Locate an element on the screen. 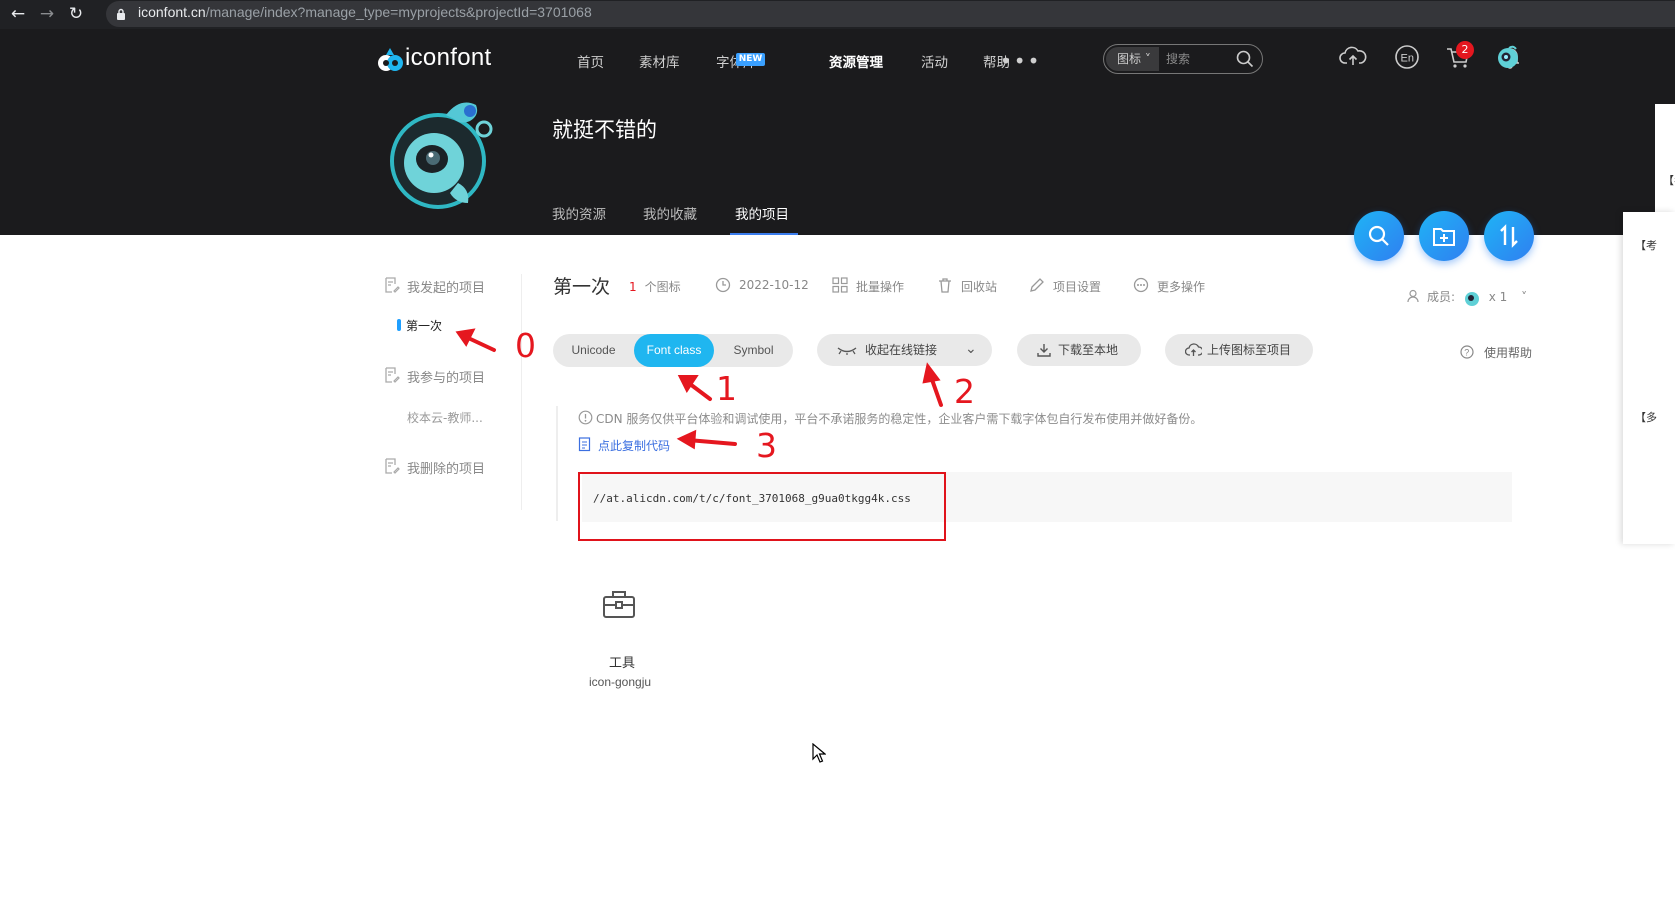  logo-text: iconfont is located at coordinates (448, 58).